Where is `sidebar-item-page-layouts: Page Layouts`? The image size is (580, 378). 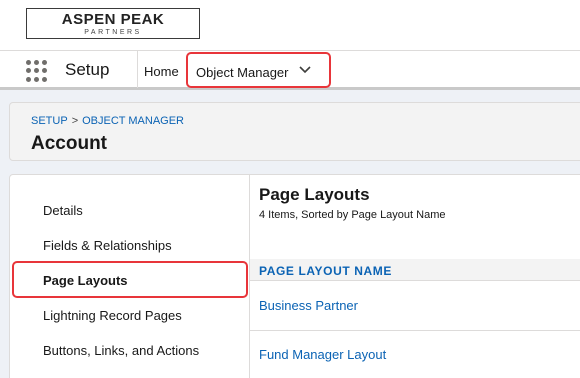
sidebar-item-page-layouts: Page Layouts is located at coordinates (85, 280).